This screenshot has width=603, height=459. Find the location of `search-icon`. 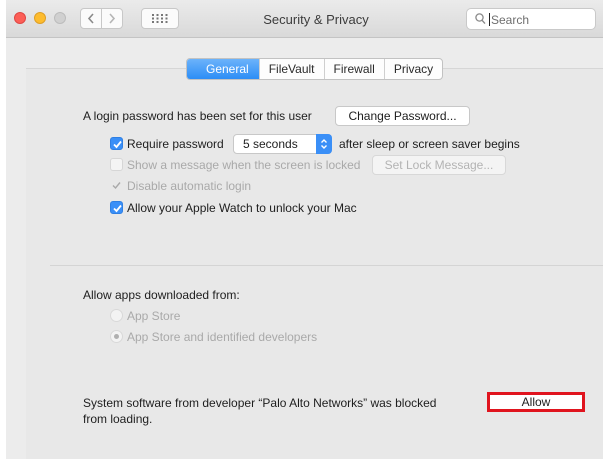

search-icon is located at coordinates (480, 19).